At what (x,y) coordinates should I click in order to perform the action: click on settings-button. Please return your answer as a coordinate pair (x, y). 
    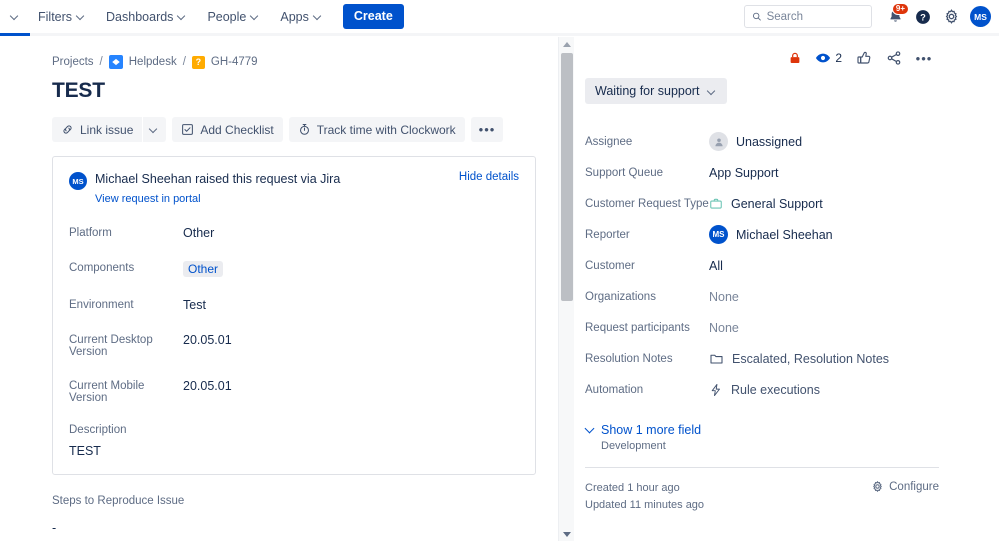
    Looking at the image, I should click on (951, 17).